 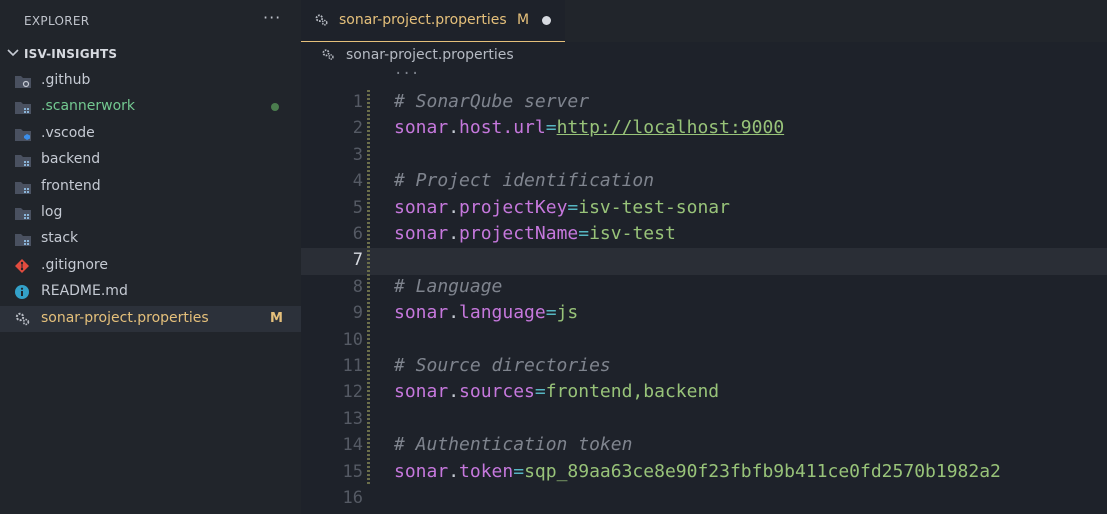 I want to click on code-comment: # Authentication token, so click(x=513, y=445).